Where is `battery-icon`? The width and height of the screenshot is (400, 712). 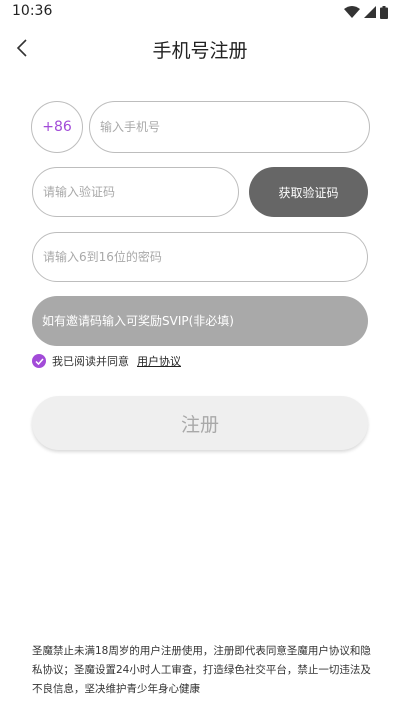 battery-icon is located at coordinates (384, 12).